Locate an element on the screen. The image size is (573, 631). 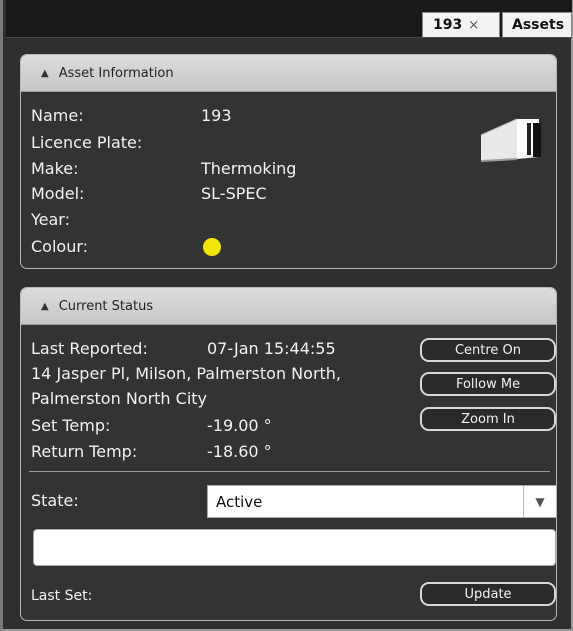
tab-assets: Assets is located at coordinates (537, 24).